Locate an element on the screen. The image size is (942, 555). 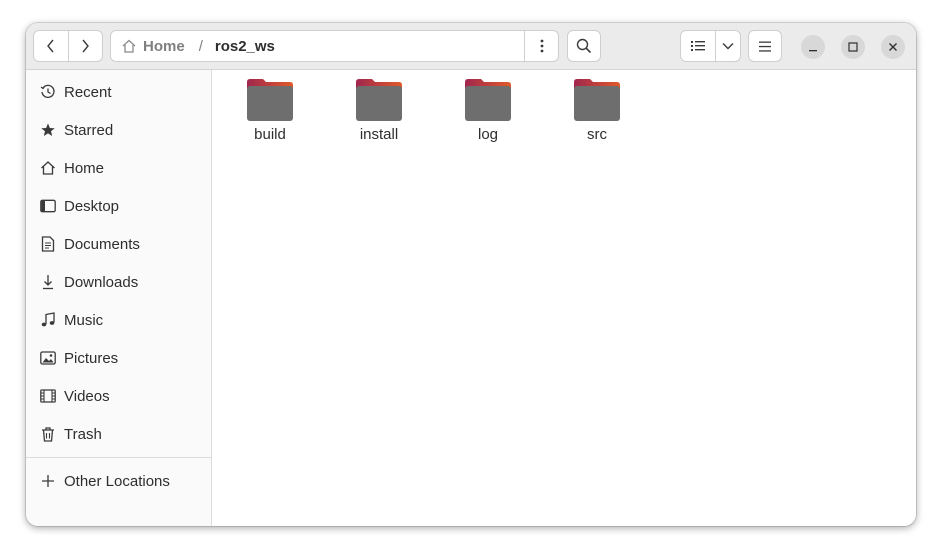
sidebar-item-label: Other Locations is located at coordinates (117, 481).